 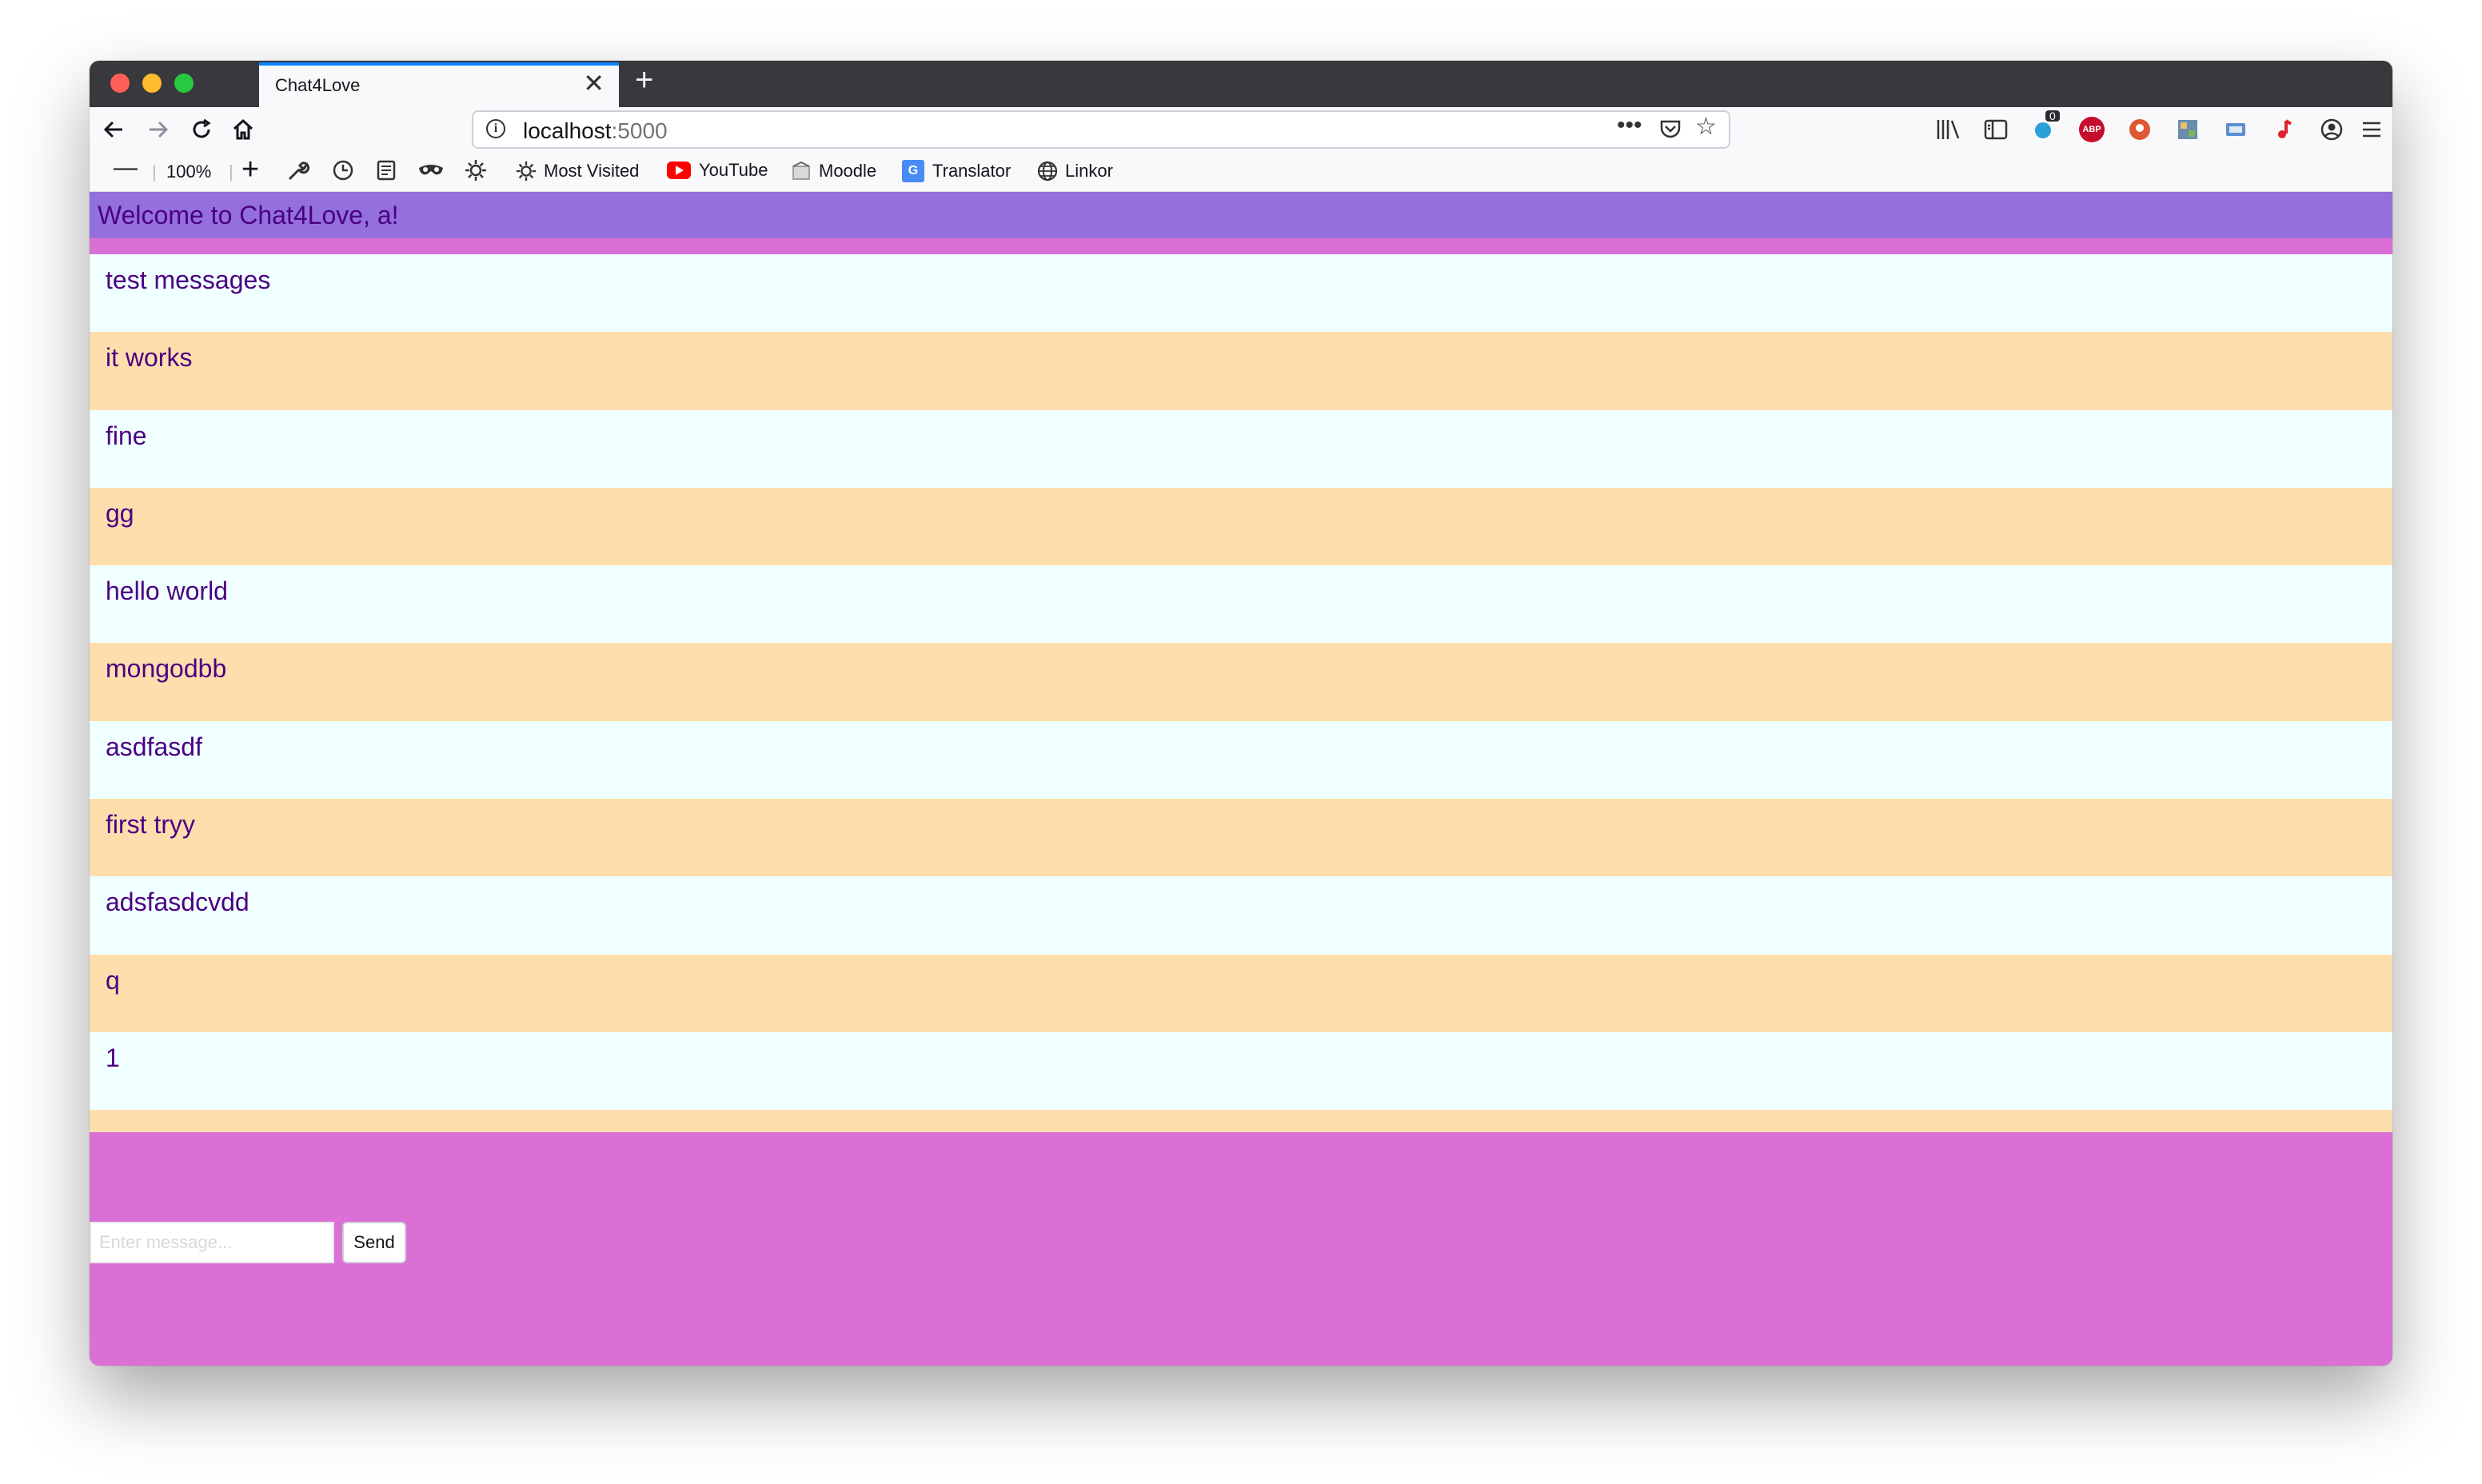 What do you see at coordinates (1241, 215) in the screenshot?
I see `welcome-header: Welcome to Chat4Love, a!` at bounding box center [1241, 215].